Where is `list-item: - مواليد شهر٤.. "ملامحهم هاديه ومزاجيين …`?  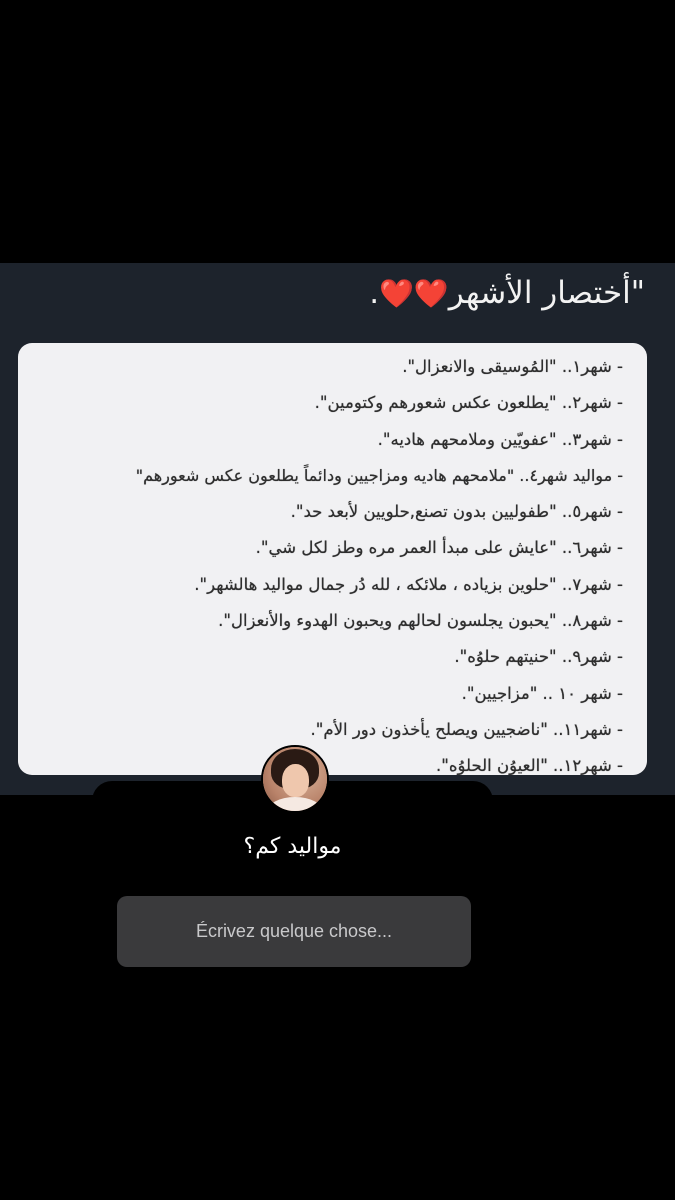
list-item: - مواليد شهر٤.. "ملامحهم هاديه ومزاجيين … is located at coordinates (379, 475).